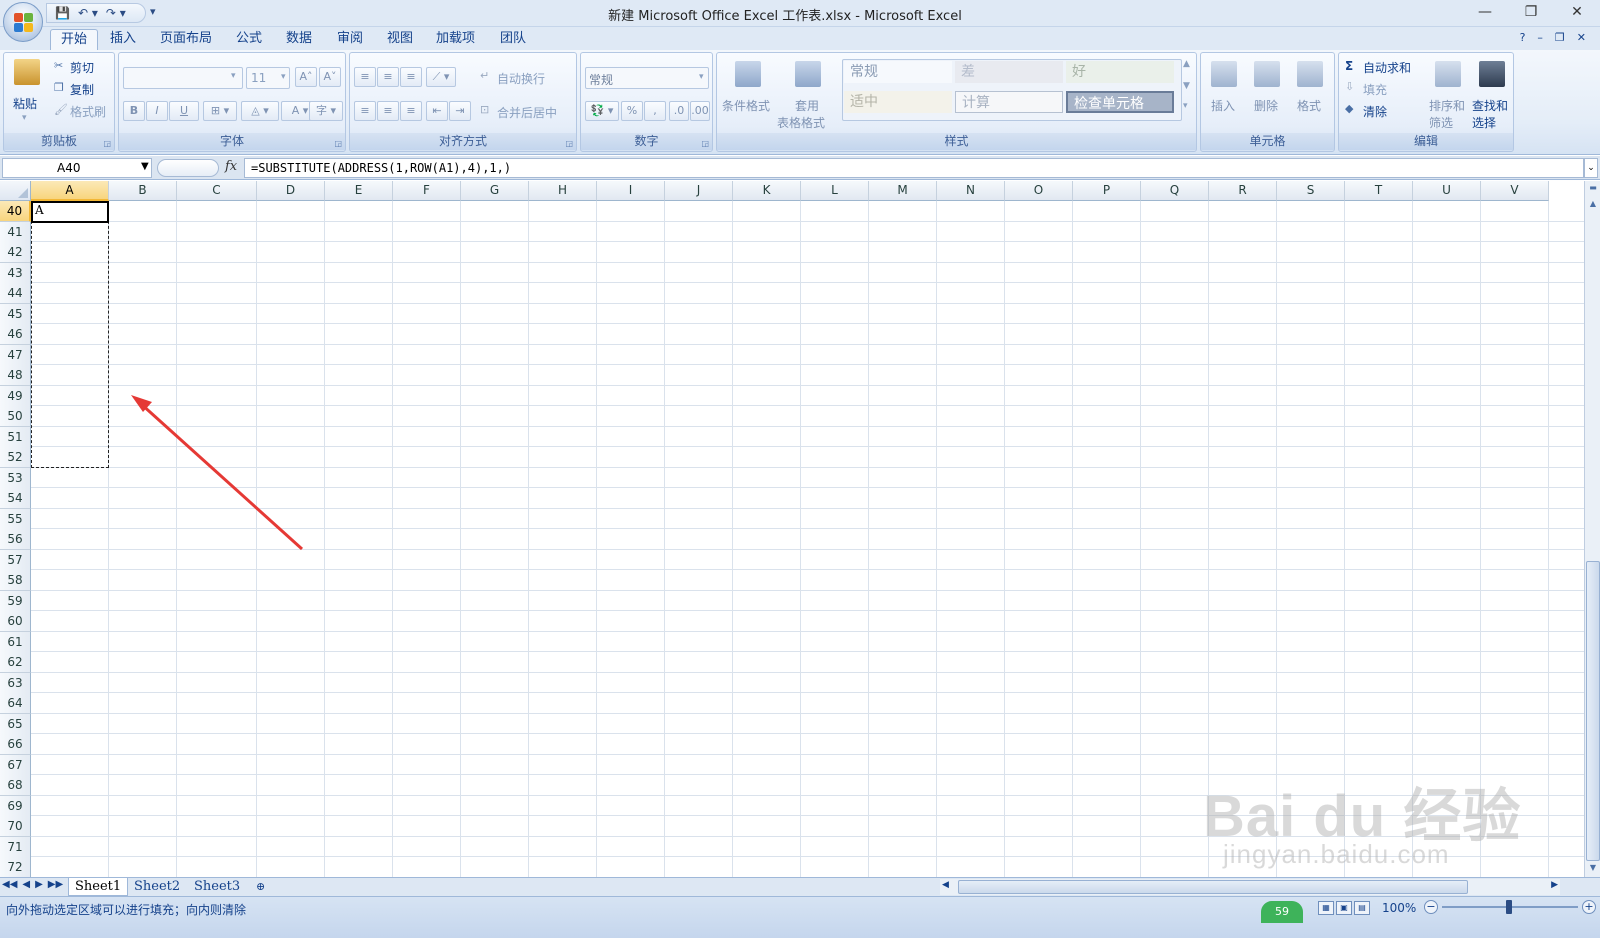 The height and width of the screenshot is (938, 1600). What do you see at coordinates (39, 884) in the screenshot?
I see `next-sheet-icon: ▶` at bounding box center [39, 884].